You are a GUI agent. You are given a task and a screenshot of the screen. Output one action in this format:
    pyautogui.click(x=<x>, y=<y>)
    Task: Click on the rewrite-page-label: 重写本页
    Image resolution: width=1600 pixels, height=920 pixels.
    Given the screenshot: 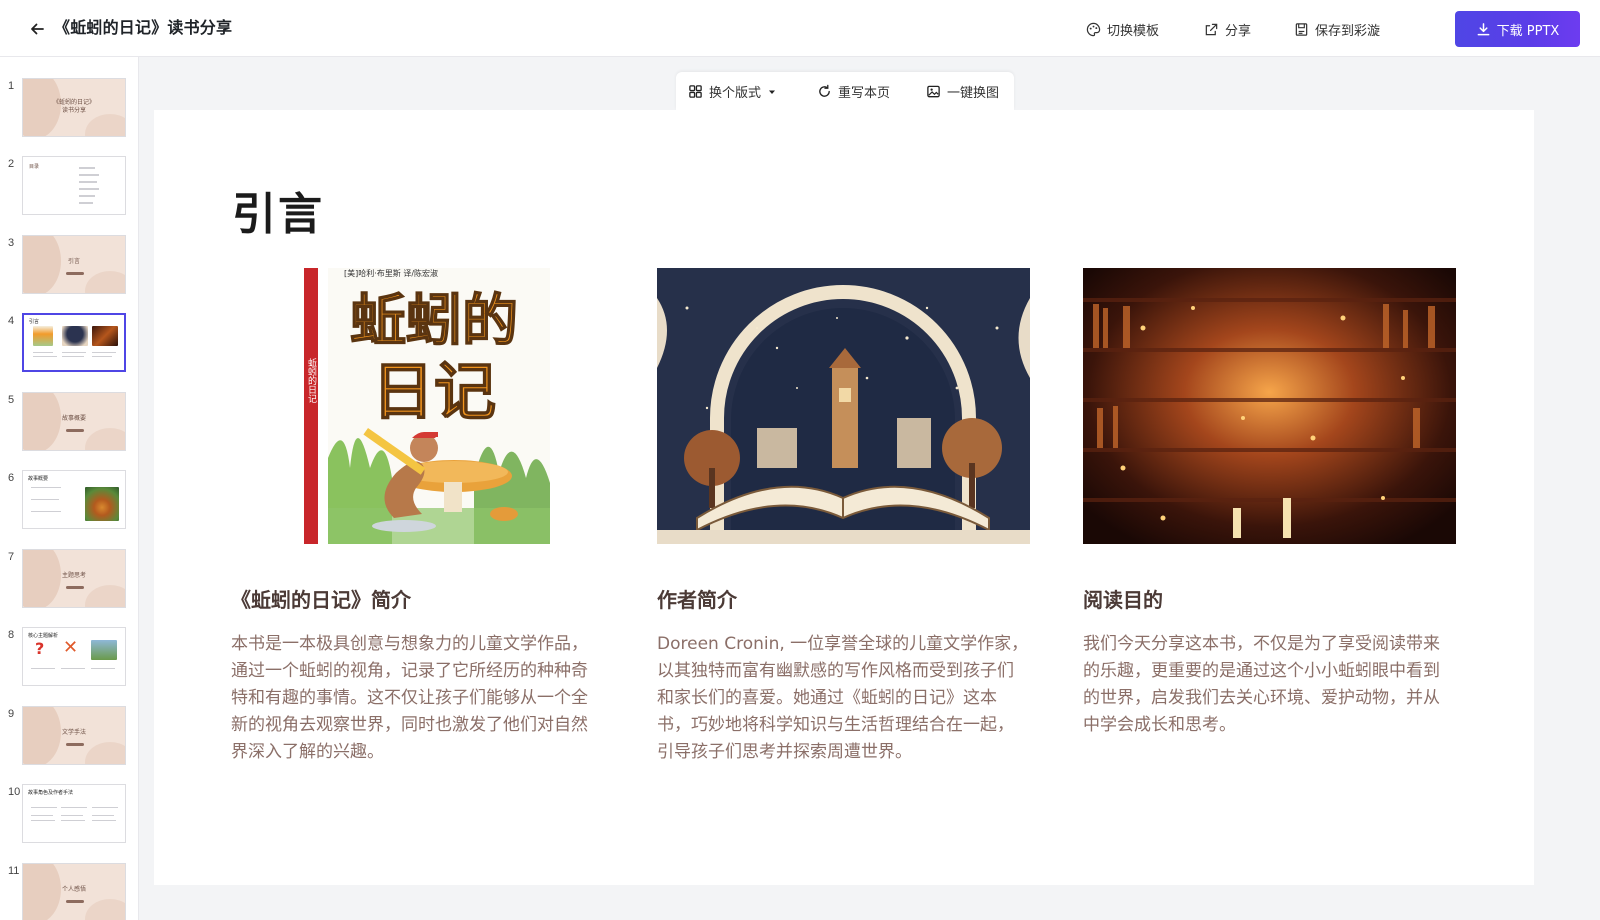 What is the action you would take?
    pyautogui.click(x=864, y=93)
    